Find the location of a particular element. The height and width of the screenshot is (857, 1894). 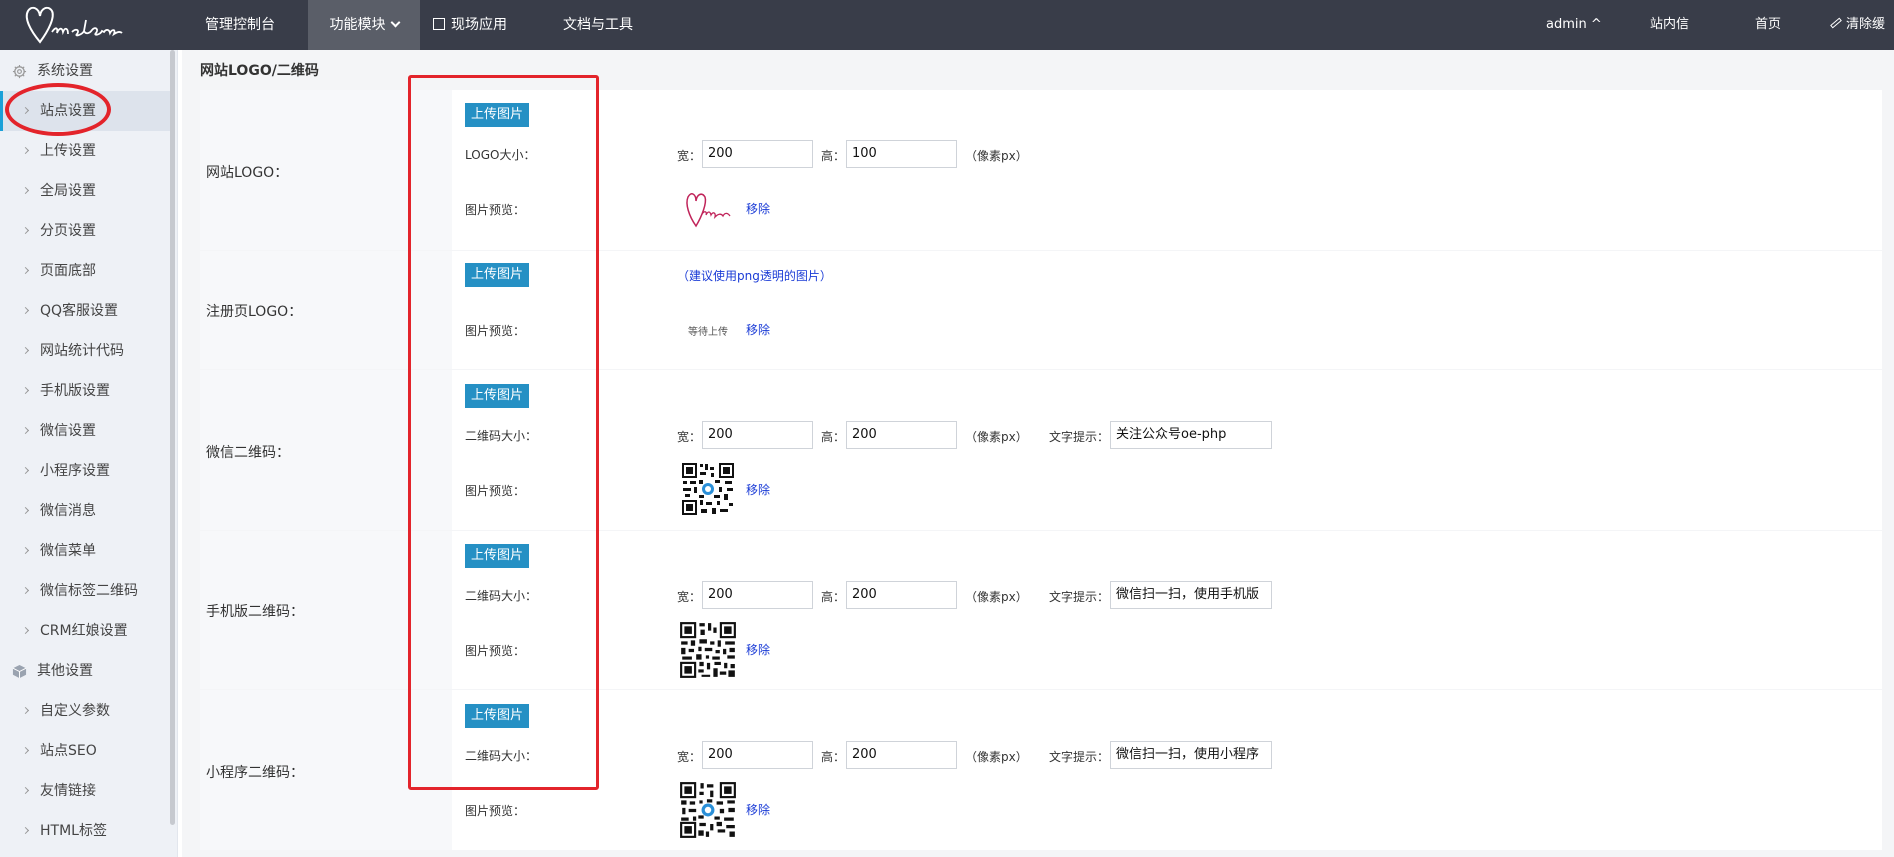

chevron-down-icon is located at coordinates (395, 22).